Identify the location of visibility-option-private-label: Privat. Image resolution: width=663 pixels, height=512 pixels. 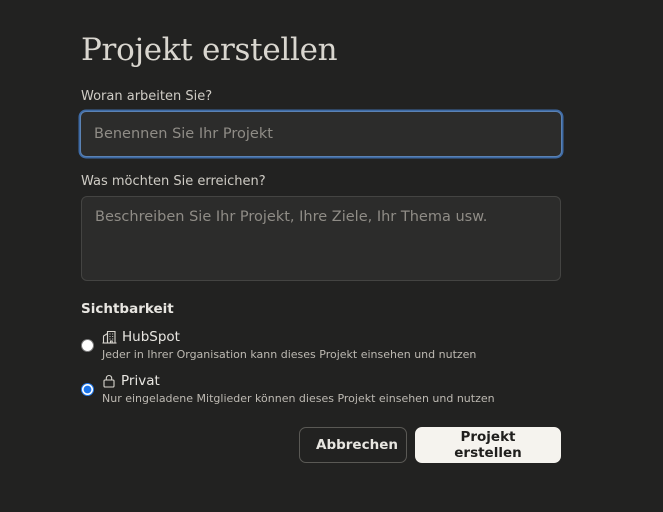
(140, 381).